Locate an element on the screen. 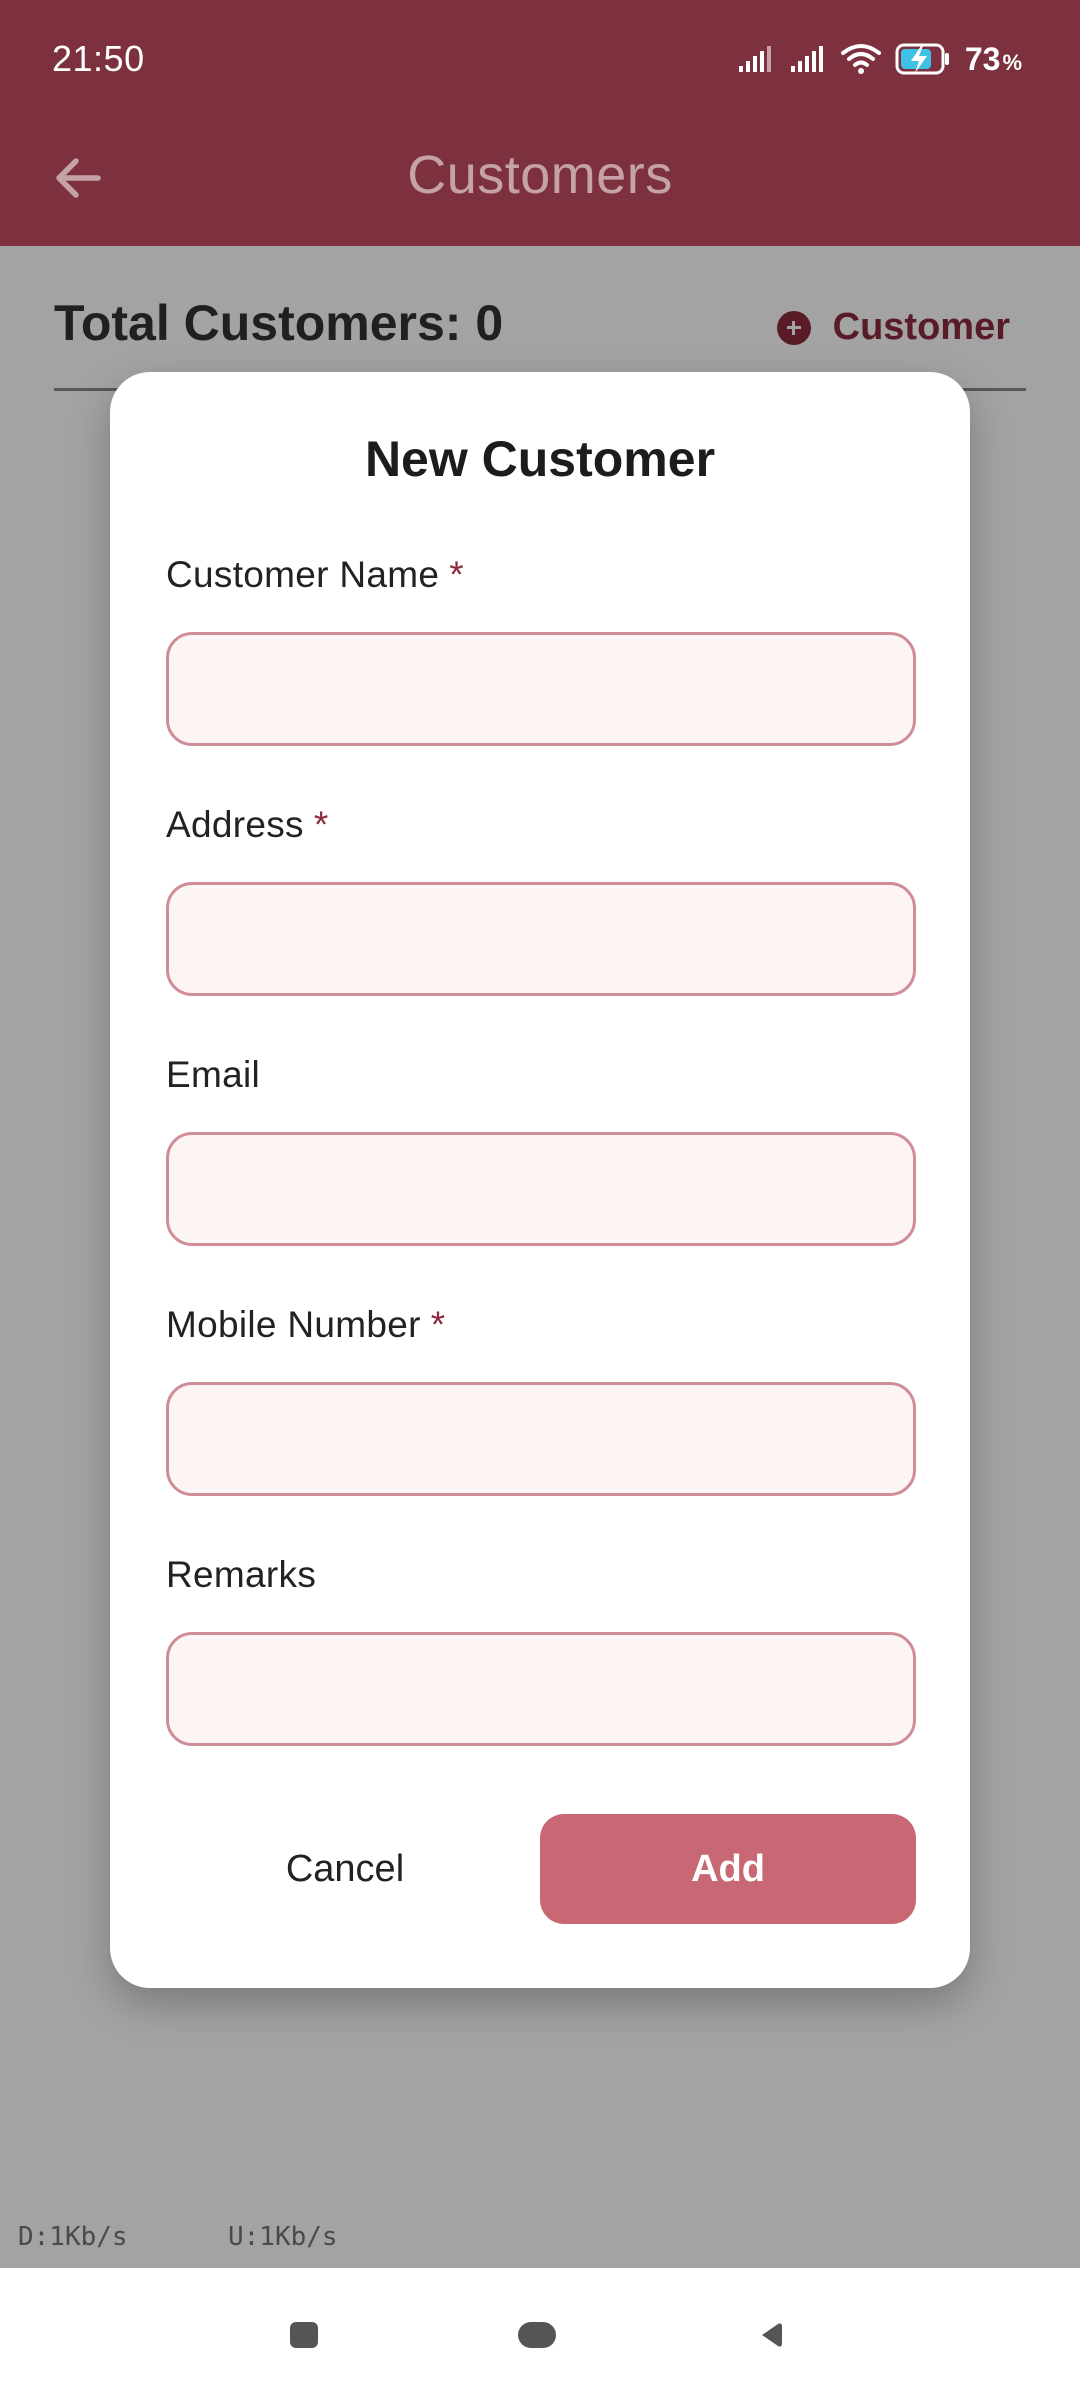 Image resolution: width=1080 pixels, height=2400 pixels. remarks-label: Remarks is located at coordinates (241, 1575).